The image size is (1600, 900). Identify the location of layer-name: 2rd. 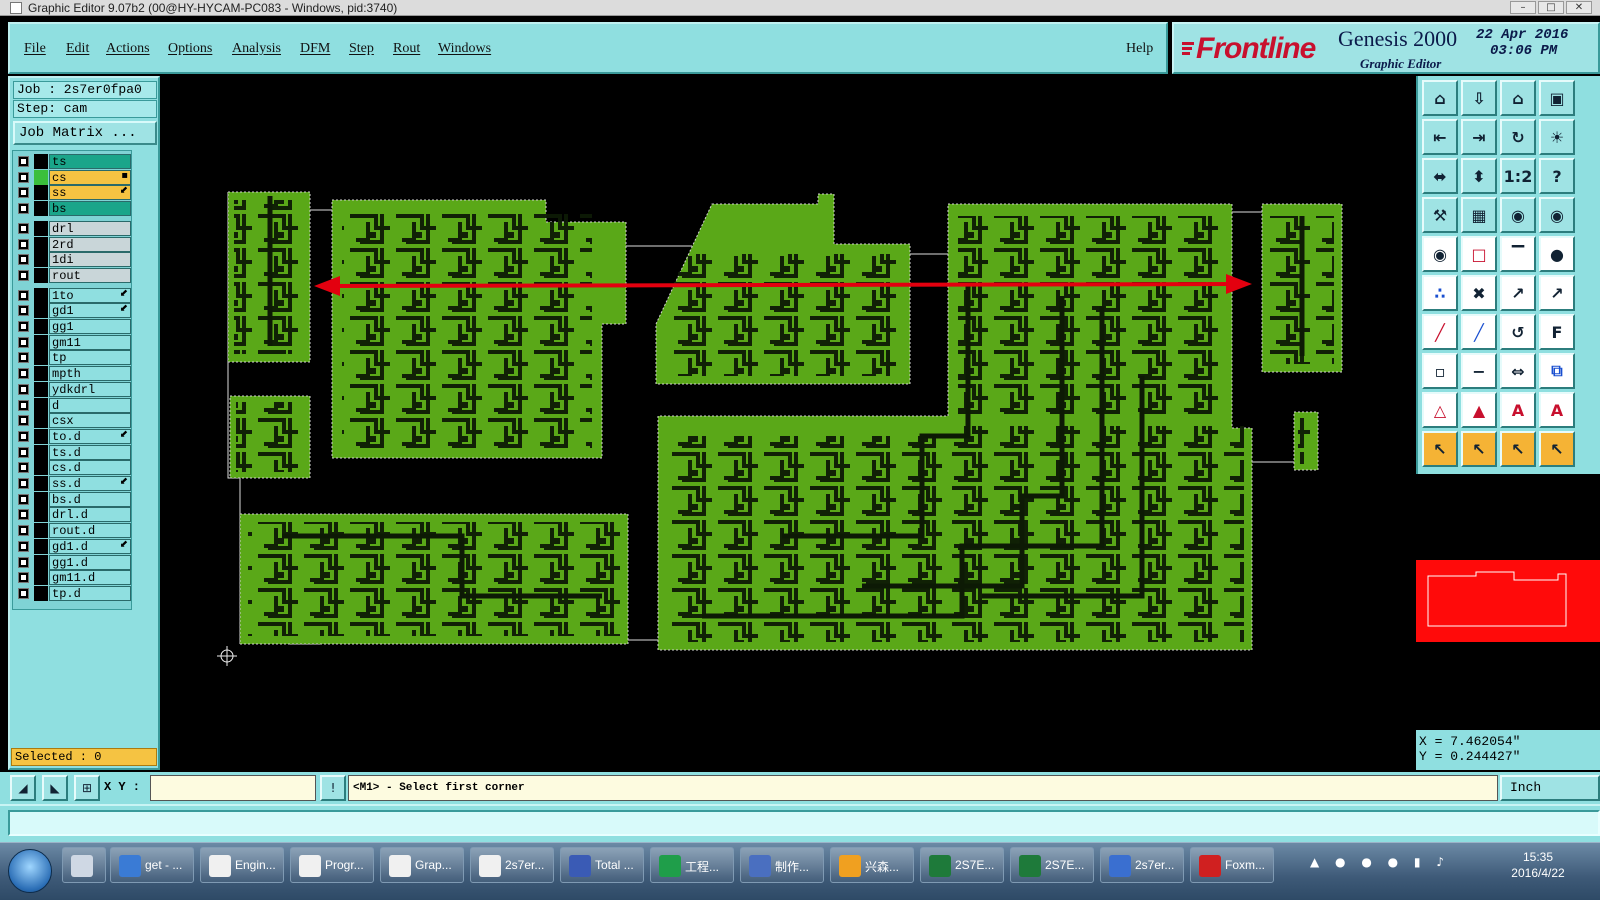
(90, 244).